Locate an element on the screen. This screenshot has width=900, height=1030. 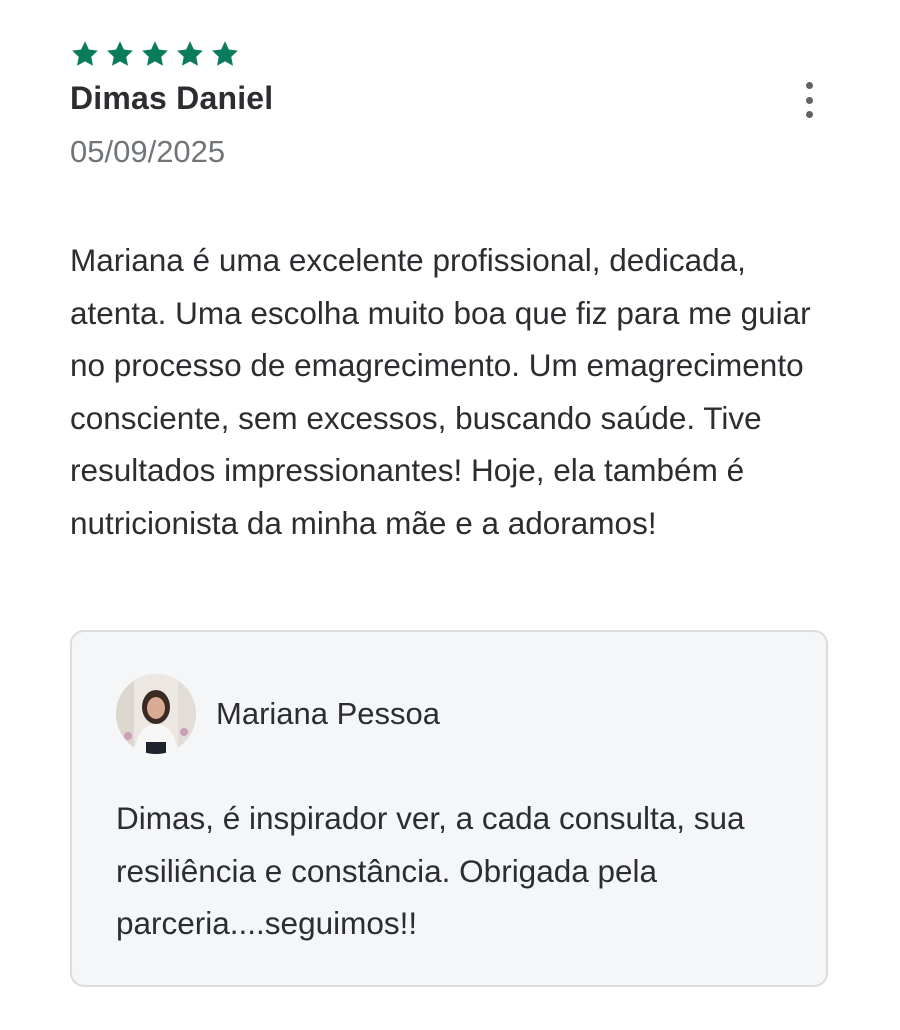
reviewer-name: Dimas Daniel is located at coordinates (172, 98).